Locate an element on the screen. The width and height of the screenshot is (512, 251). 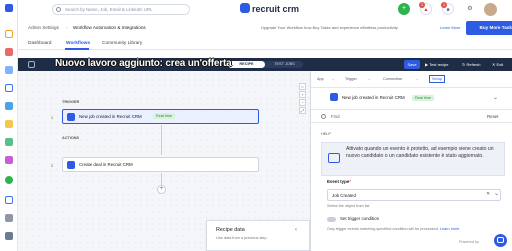
tab-workflows: Workflows is located at coordinates (78, 43).